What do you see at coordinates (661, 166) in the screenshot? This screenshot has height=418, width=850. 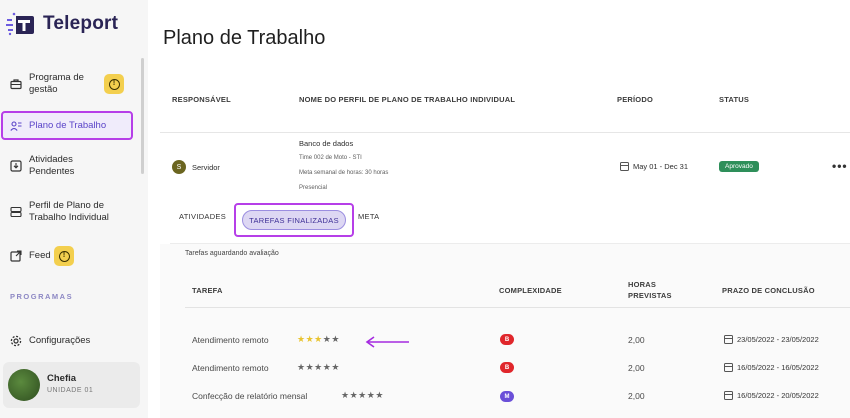 I see `periodo-value: May 01 - Dec 31` at bounding box center [661, 166].